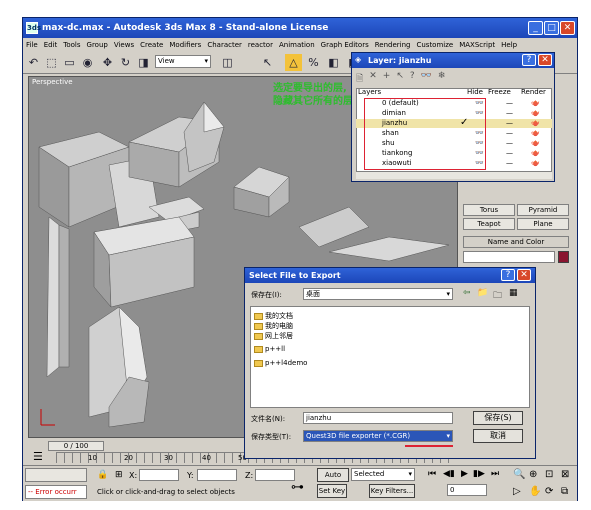 This screenshot has width=591, height=510. I want to click on menu-group: Group, so click(97, 45).